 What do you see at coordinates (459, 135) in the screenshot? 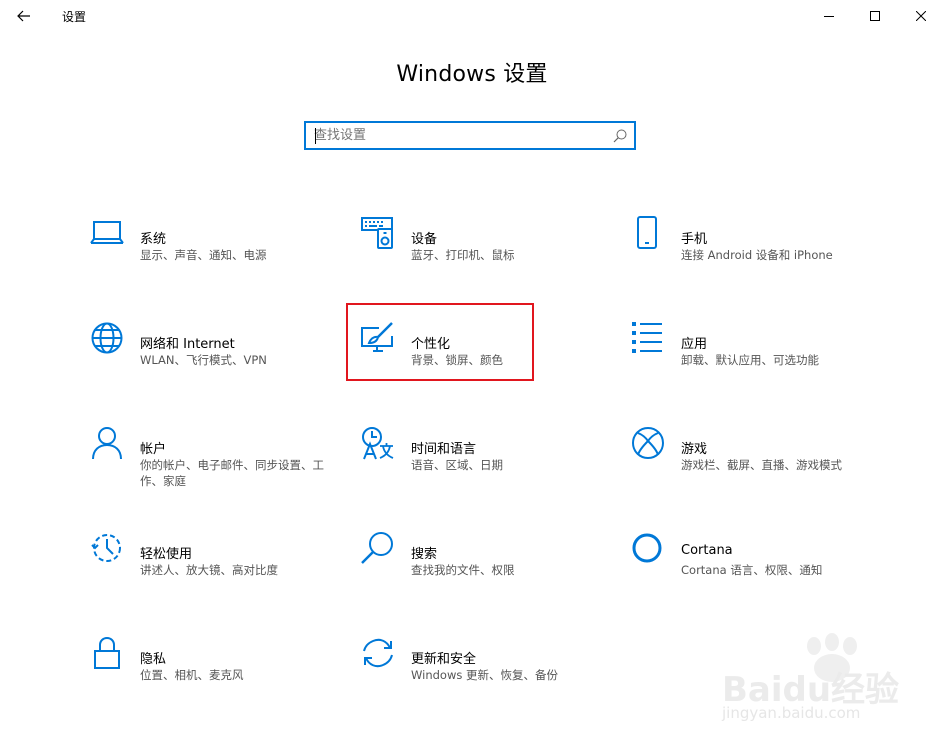
I see `search-input` at bounding box center [459, 135].